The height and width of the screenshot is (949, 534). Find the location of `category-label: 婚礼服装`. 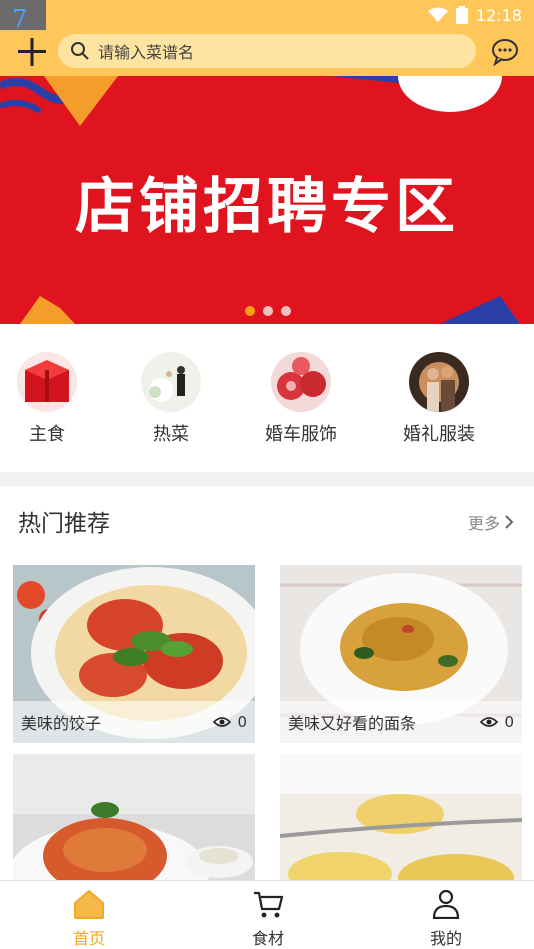

category-label: 婚礼服装 is located at coordinates (439, 434).